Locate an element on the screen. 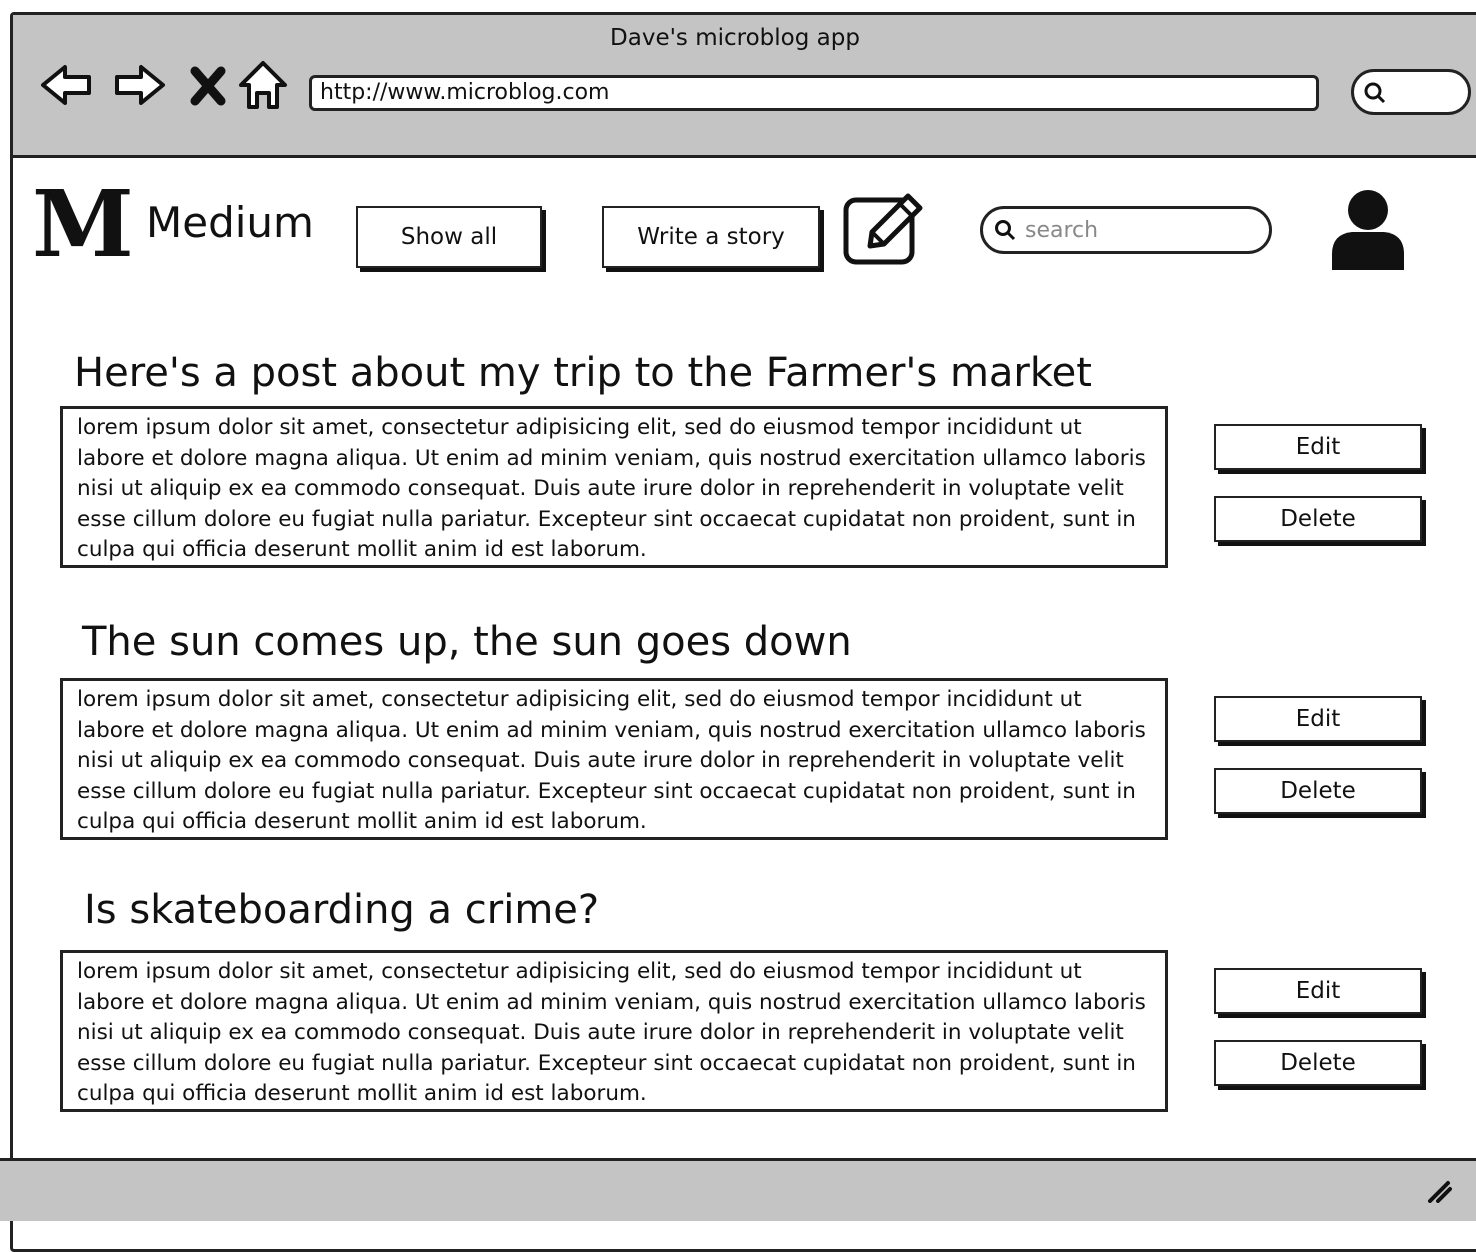 This screenshot has width=1476, height=1252. search-input is located at coordinates (1140, 230).